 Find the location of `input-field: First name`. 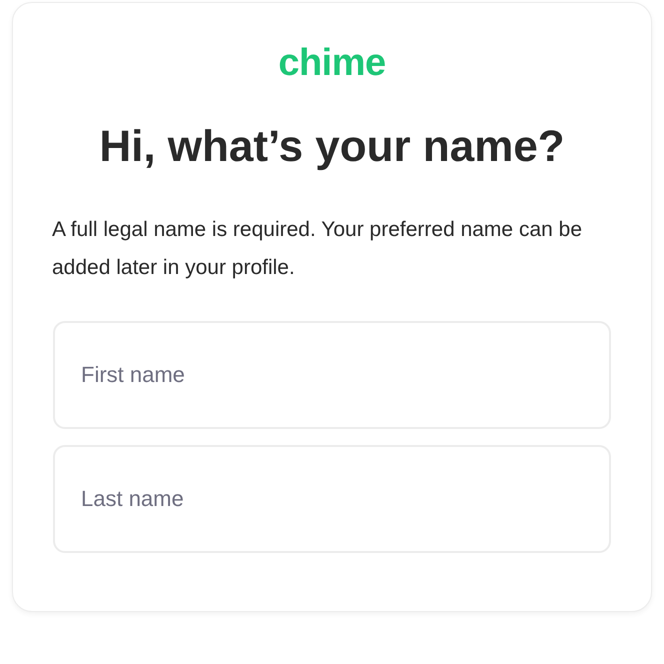

input-field: First name is located at coordinates (332, 375).